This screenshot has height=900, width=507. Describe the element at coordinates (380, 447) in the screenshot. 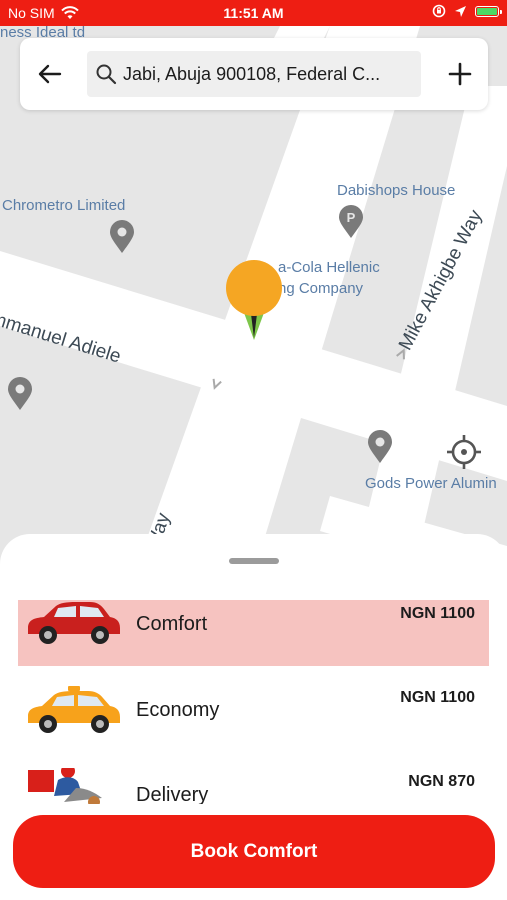

I see `map-pin-icon-gods-power` at that location.